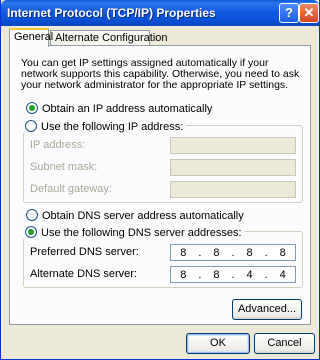 This screenshot has height=360, width=320. Describe the element at coordinates (233, 145) in the screenshot. I see `ip-address-field` at that location.